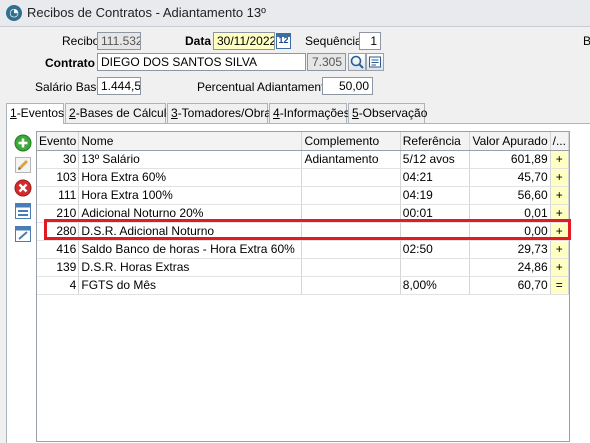  What do you see at coordinates (510, 177) in the screenshot?
I see `cell-valor: 45,70` at bounding box center [510, 177].